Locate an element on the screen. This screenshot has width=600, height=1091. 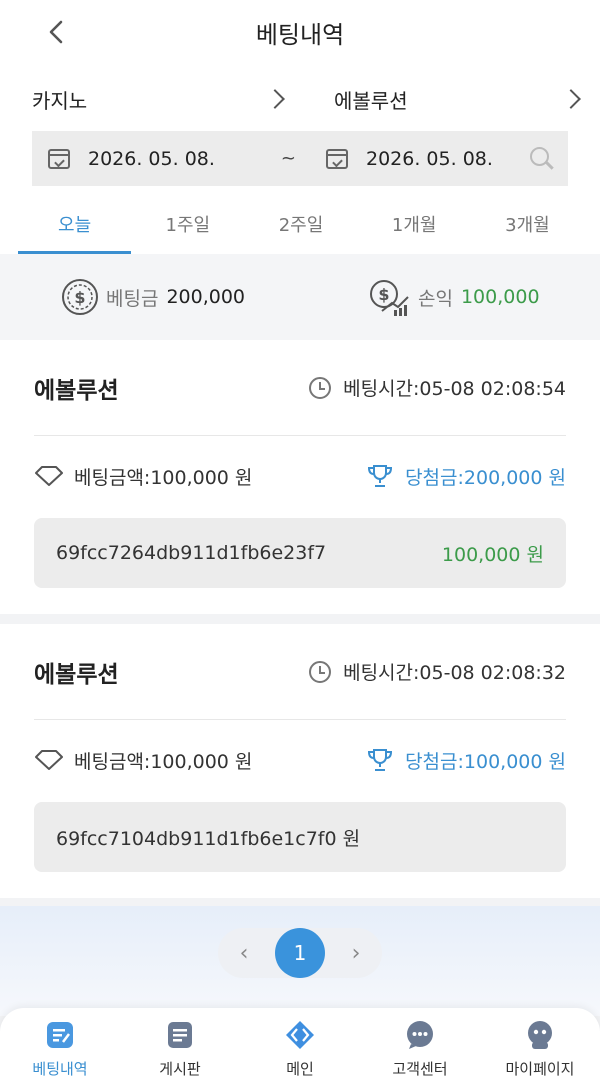
bottom-nav: 베팅내역 게시판 메인 고객센터 마이페이지 is located at coordinates (300, 1049).